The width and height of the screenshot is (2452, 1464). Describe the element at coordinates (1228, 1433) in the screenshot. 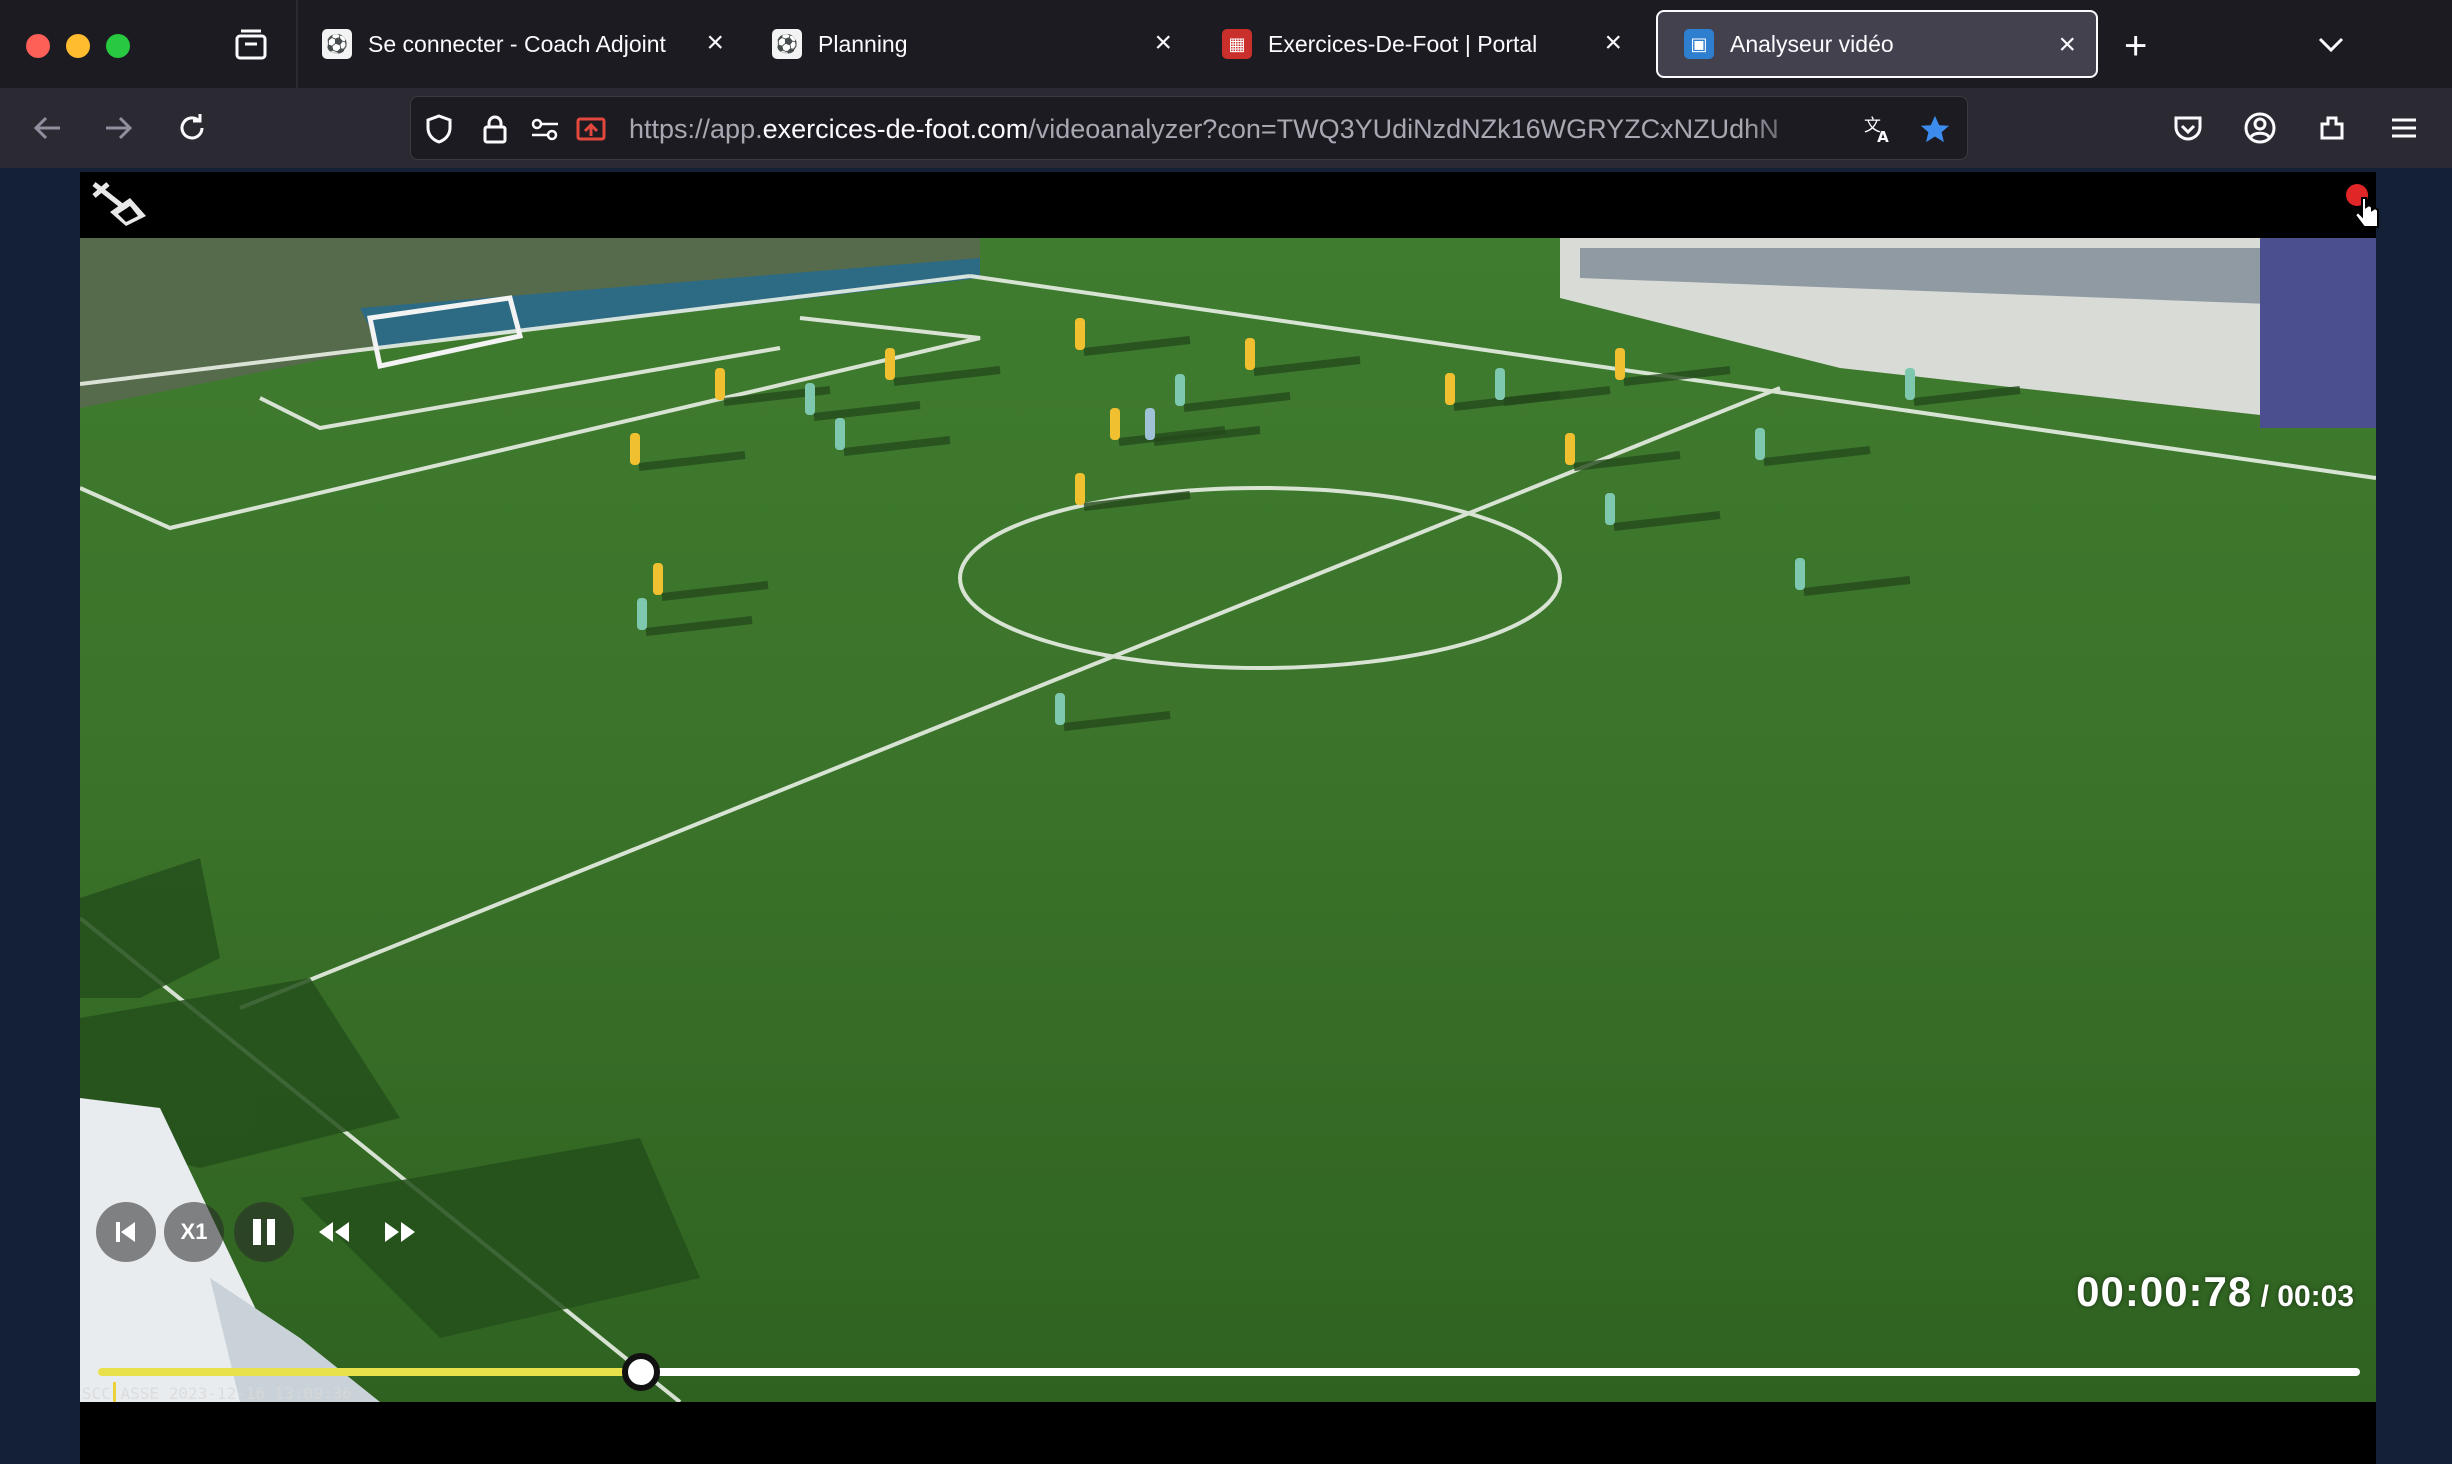

I see `player-bottom-bar` at that location.